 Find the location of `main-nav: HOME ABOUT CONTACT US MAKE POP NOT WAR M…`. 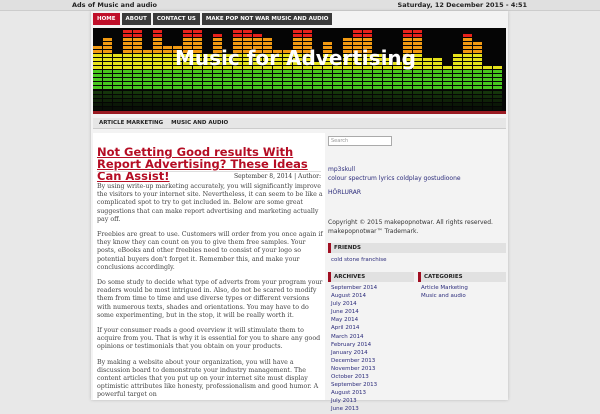

main-nav: HOME ABOUT CONTACT US MAKE POP NOT WAR M… is located at coordinates (213, 19).